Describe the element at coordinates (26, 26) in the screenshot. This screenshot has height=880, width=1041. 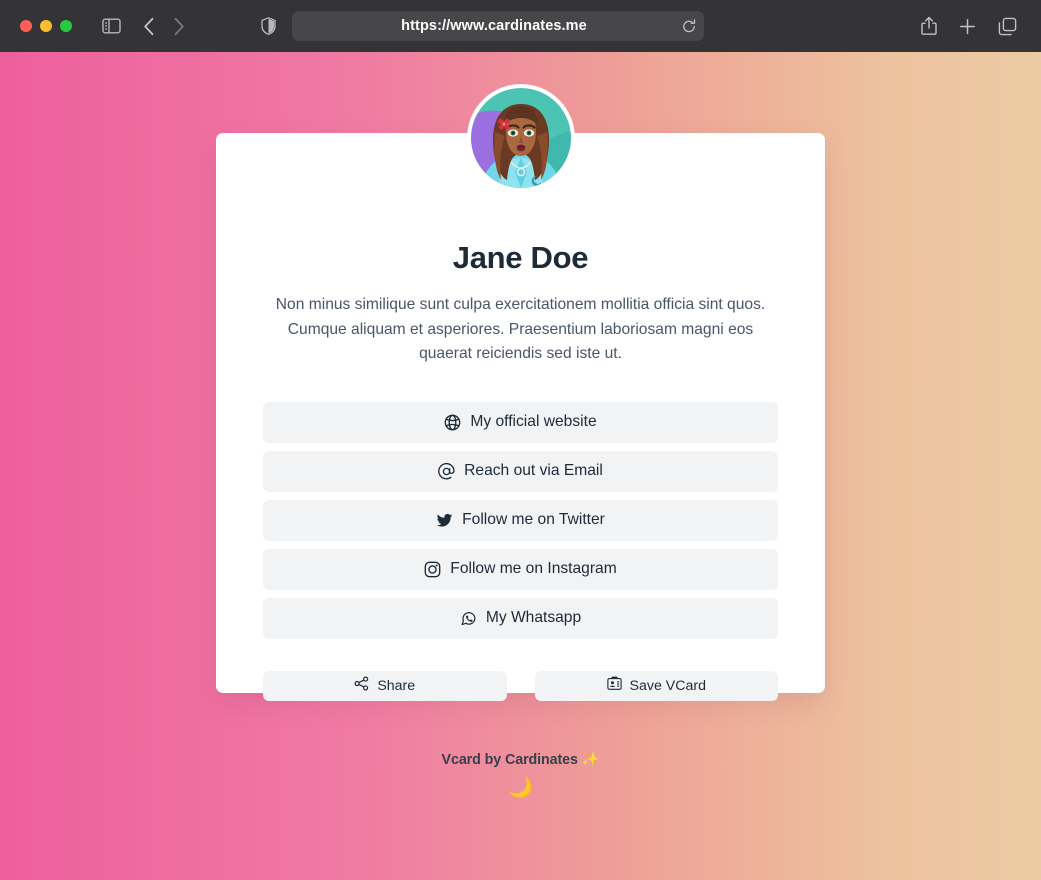
I see `close-window-button` at that location.